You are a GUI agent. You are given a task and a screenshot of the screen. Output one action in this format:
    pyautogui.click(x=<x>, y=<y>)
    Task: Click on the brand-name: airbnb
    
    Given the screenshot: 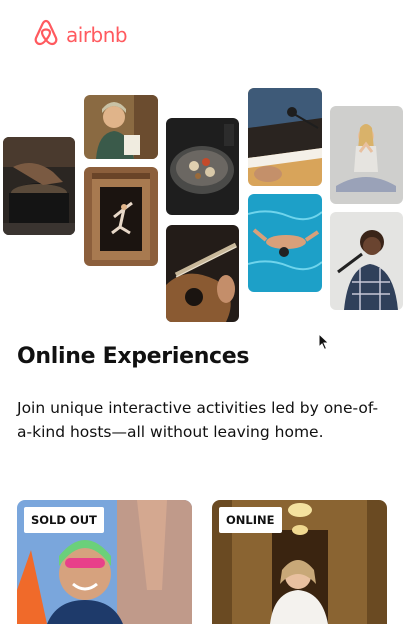 What is the action you would take?
    pyautogui.click(x=97, y=35)
    